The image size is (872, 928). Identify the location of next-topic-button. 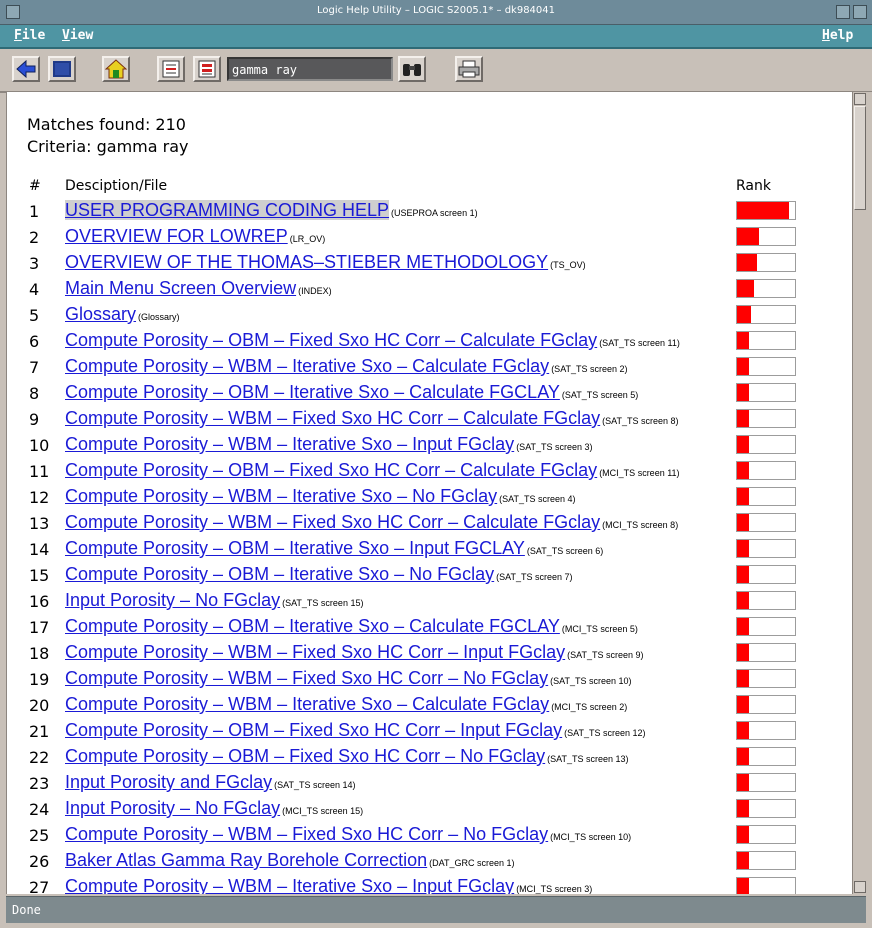
(207, 69).